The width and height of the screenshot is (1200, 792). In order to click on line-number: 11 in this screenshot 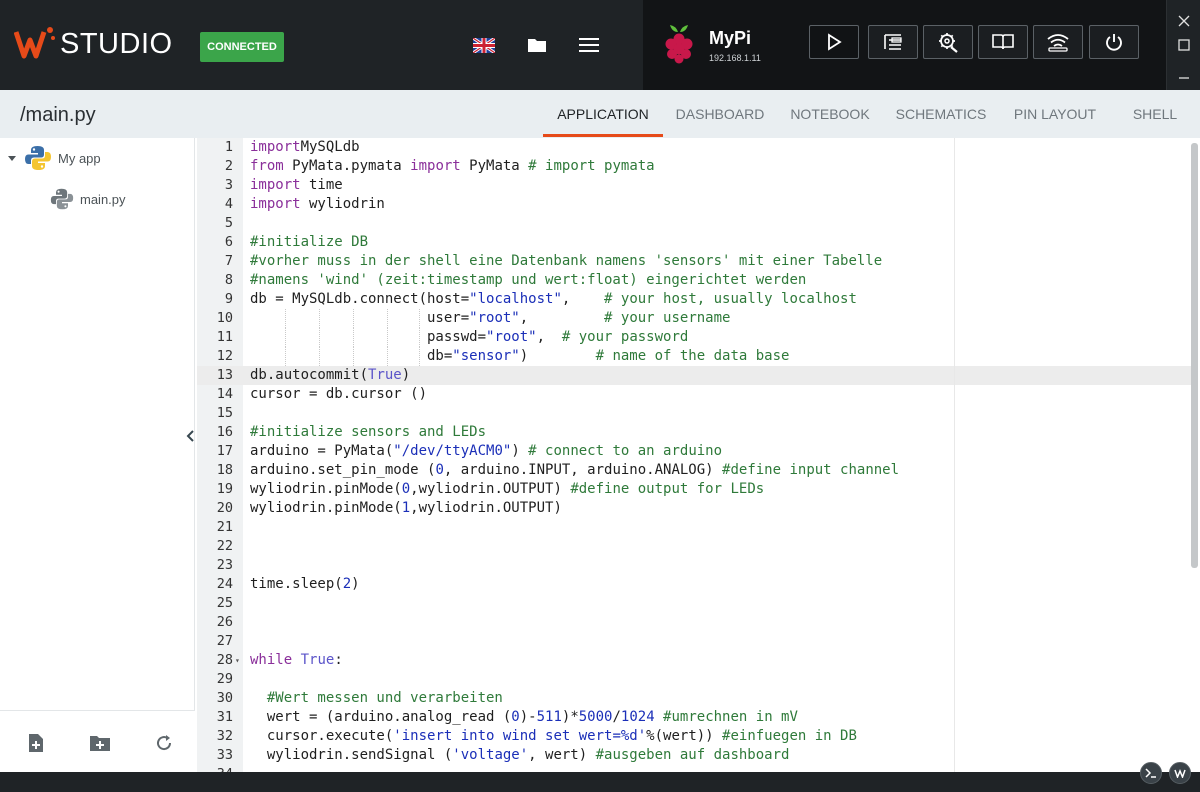, I will do `click(224, 337)`.